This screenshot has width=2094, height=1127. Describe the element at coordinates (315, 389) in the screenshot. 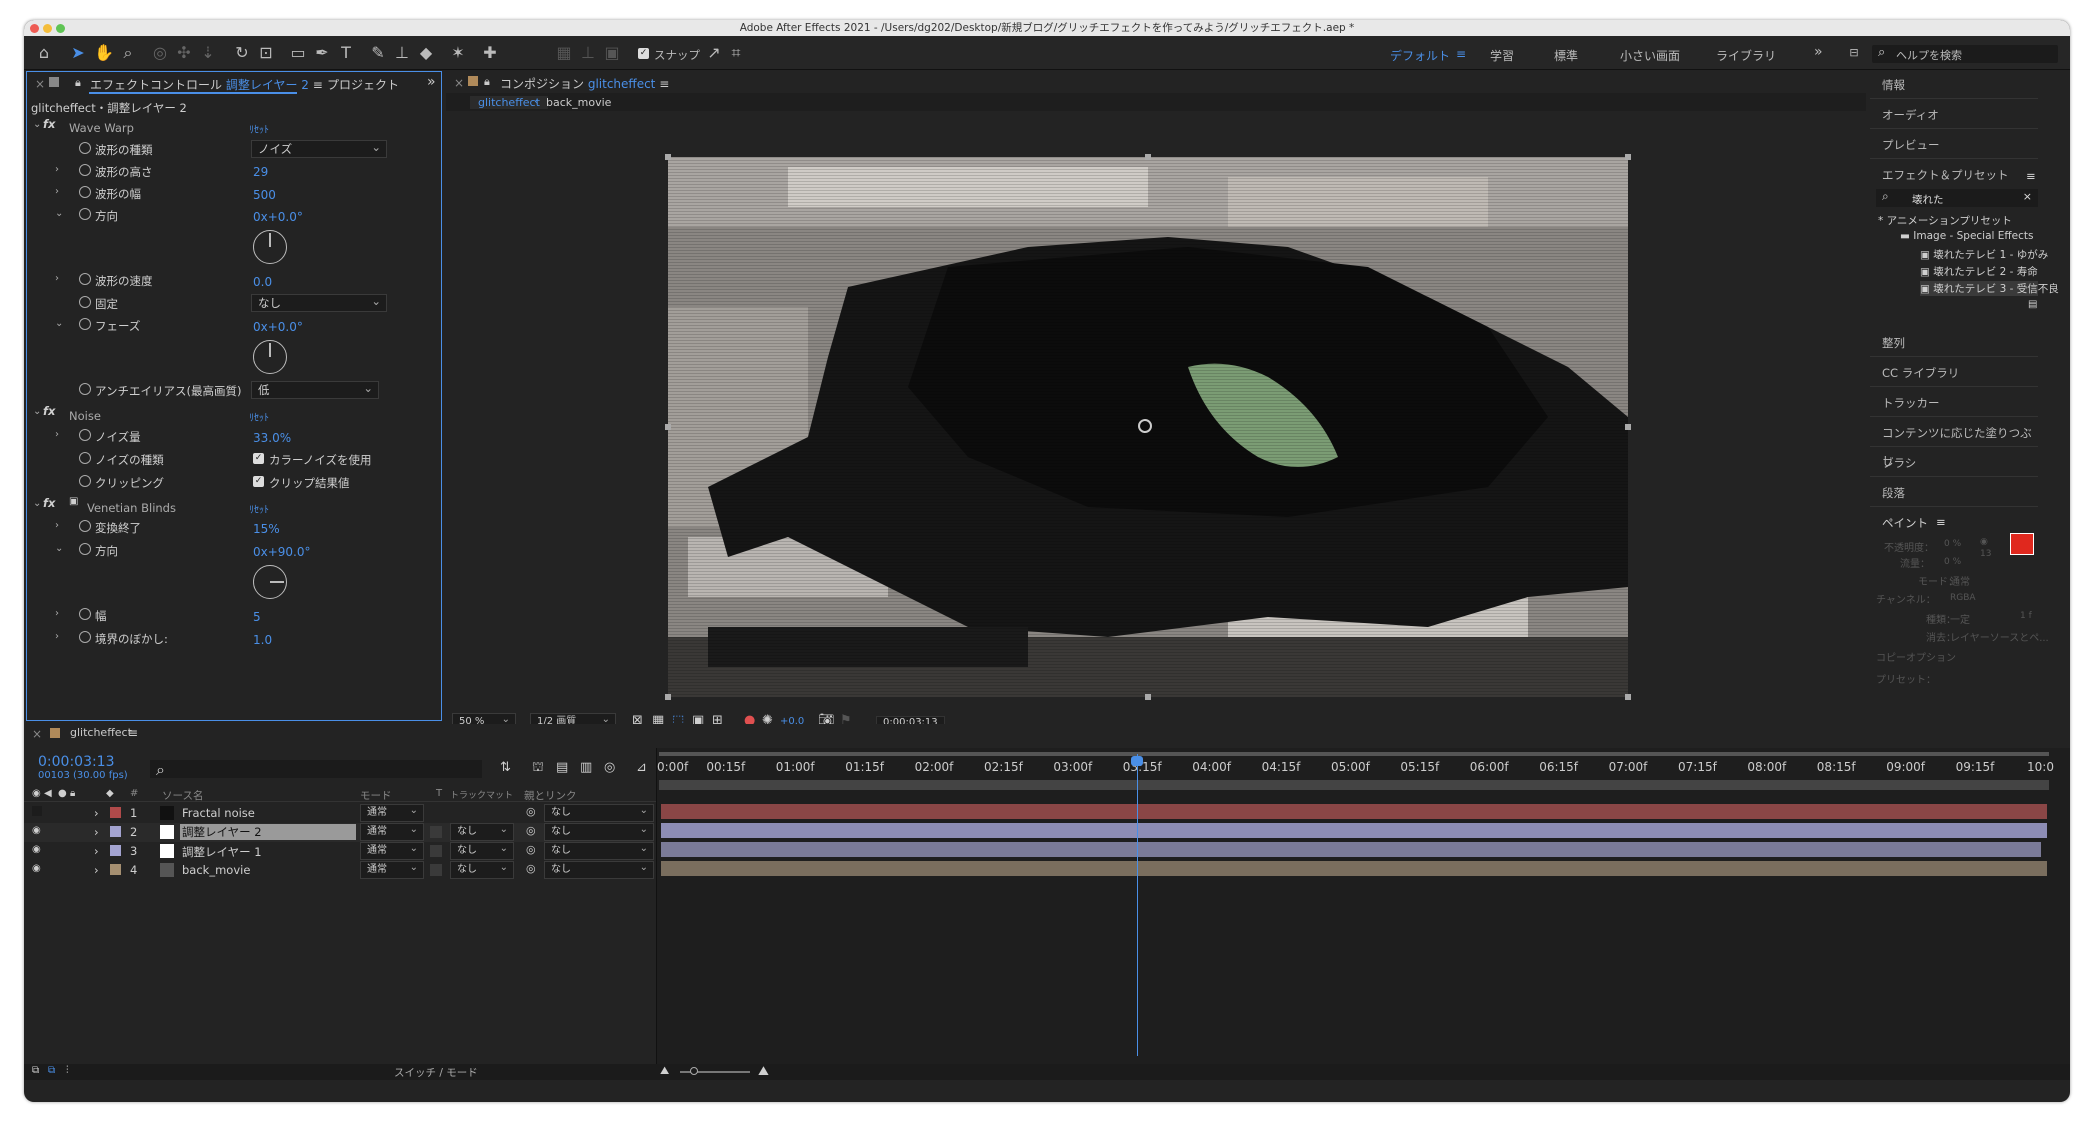

I see `antialias-dropdown: 低` at that location.